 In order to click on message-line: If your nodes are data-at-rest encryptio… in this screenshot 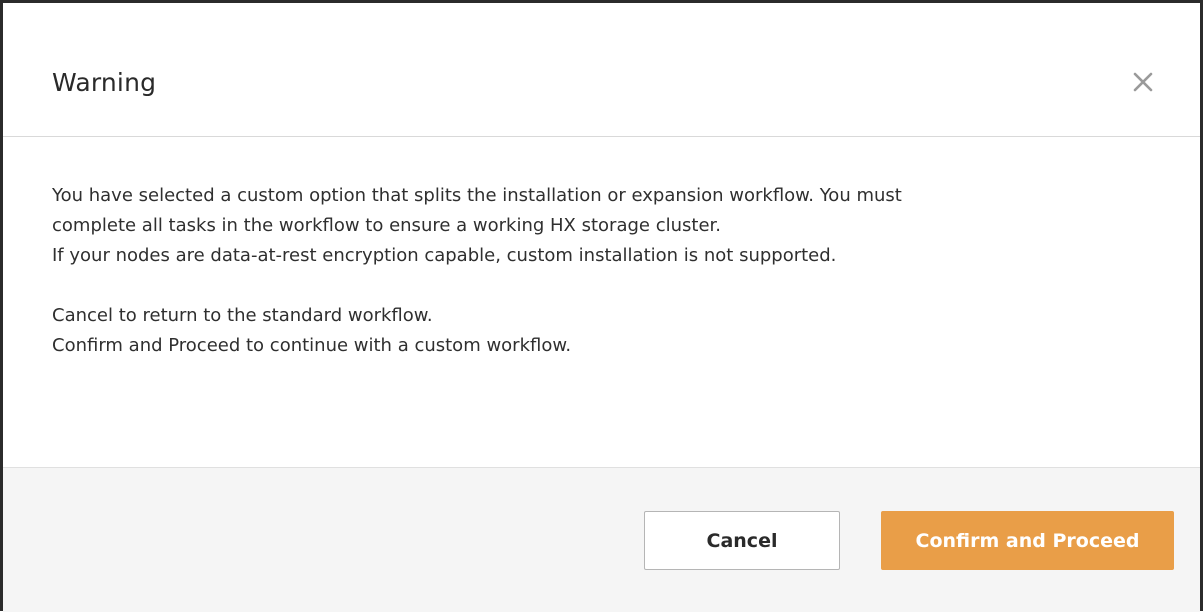, I will do `click(444, 255)`.